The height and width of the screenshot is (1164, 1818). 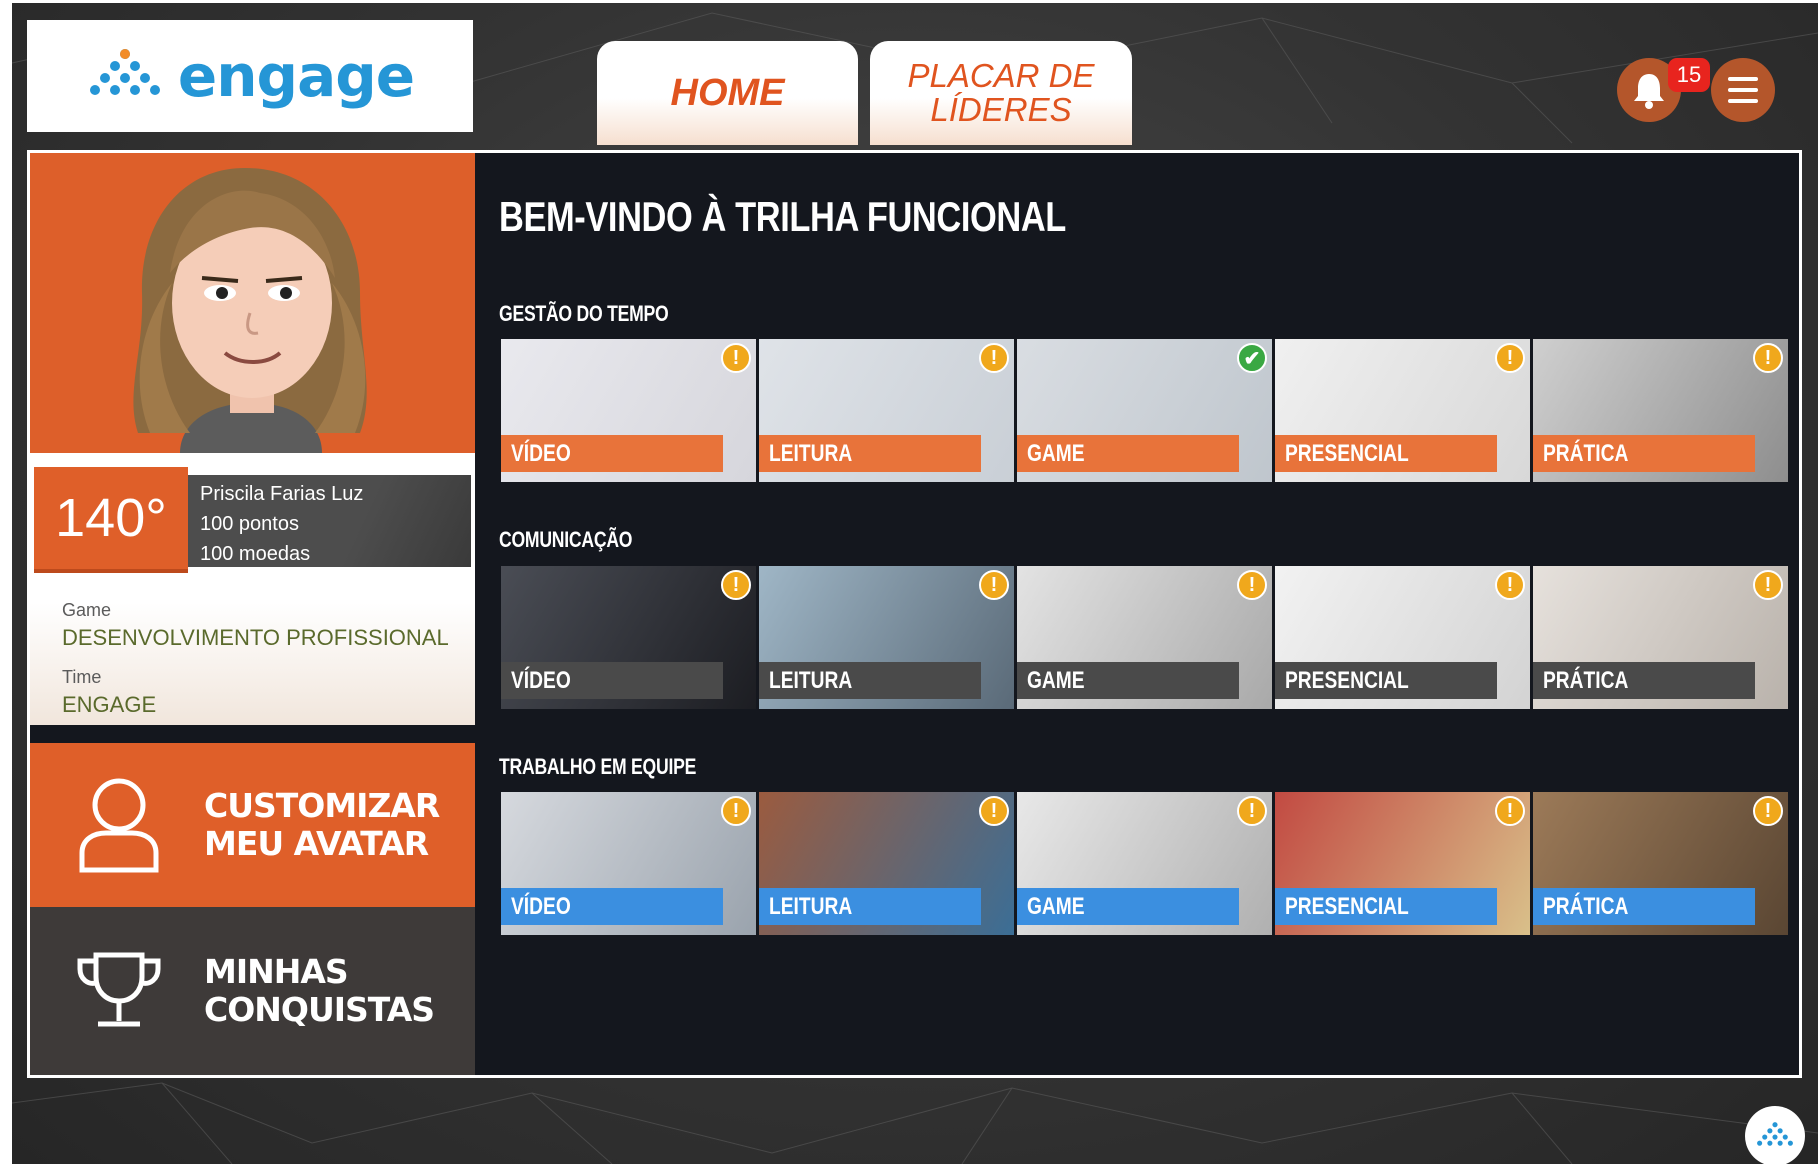 What do you see at coordinates (119, 989) in the screenshot?
I see `trophy-icon` at bounding box center [119, 989].